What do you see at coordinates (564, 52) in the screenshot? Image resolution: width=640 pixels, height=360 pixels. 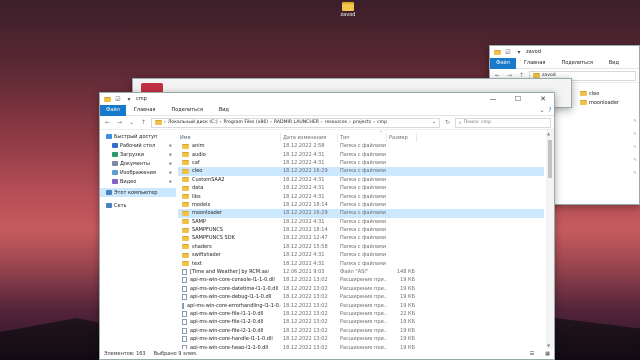 I see `title-bar: ☑ ▾ zavod` at bounding box center [564, 52].